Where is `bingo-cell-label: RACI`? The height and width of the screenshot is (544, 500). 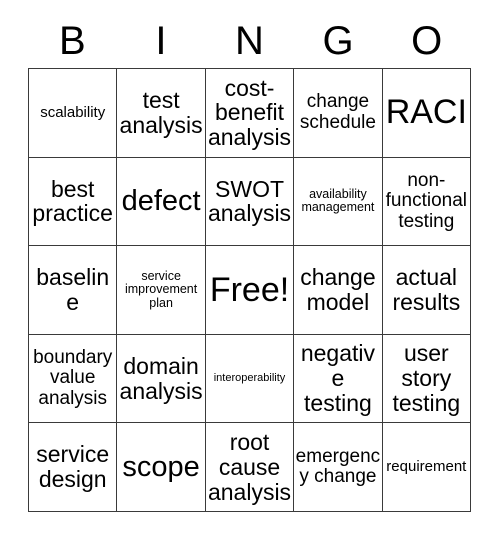 bingo-cell-label: RACI is located at coordinates (426, 112).